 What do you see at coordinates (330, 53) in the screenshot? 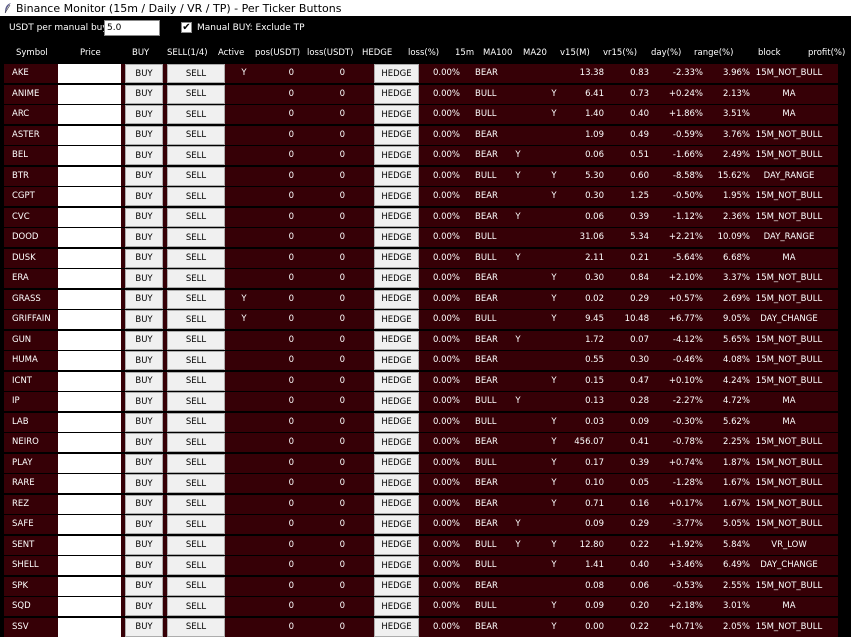
I see `col-loss: loss(USDT)` at bounding box center [330, 53].